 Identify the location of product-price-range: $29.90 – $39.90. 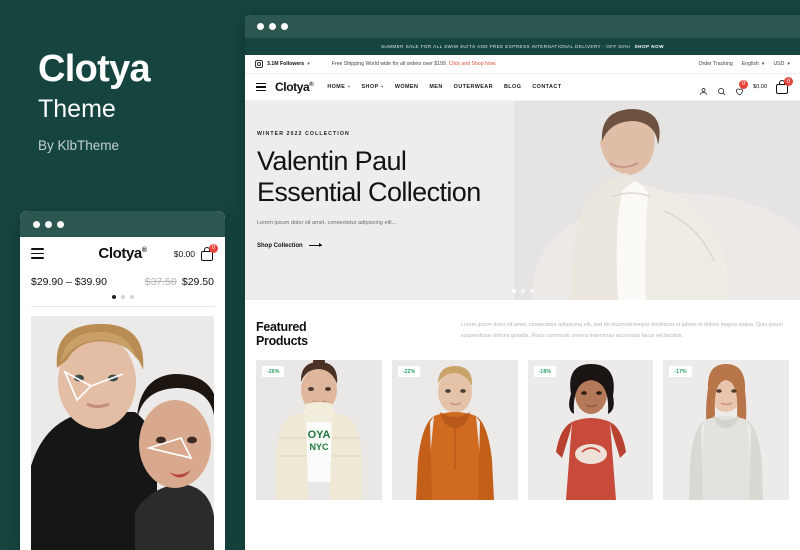
(69, 282).